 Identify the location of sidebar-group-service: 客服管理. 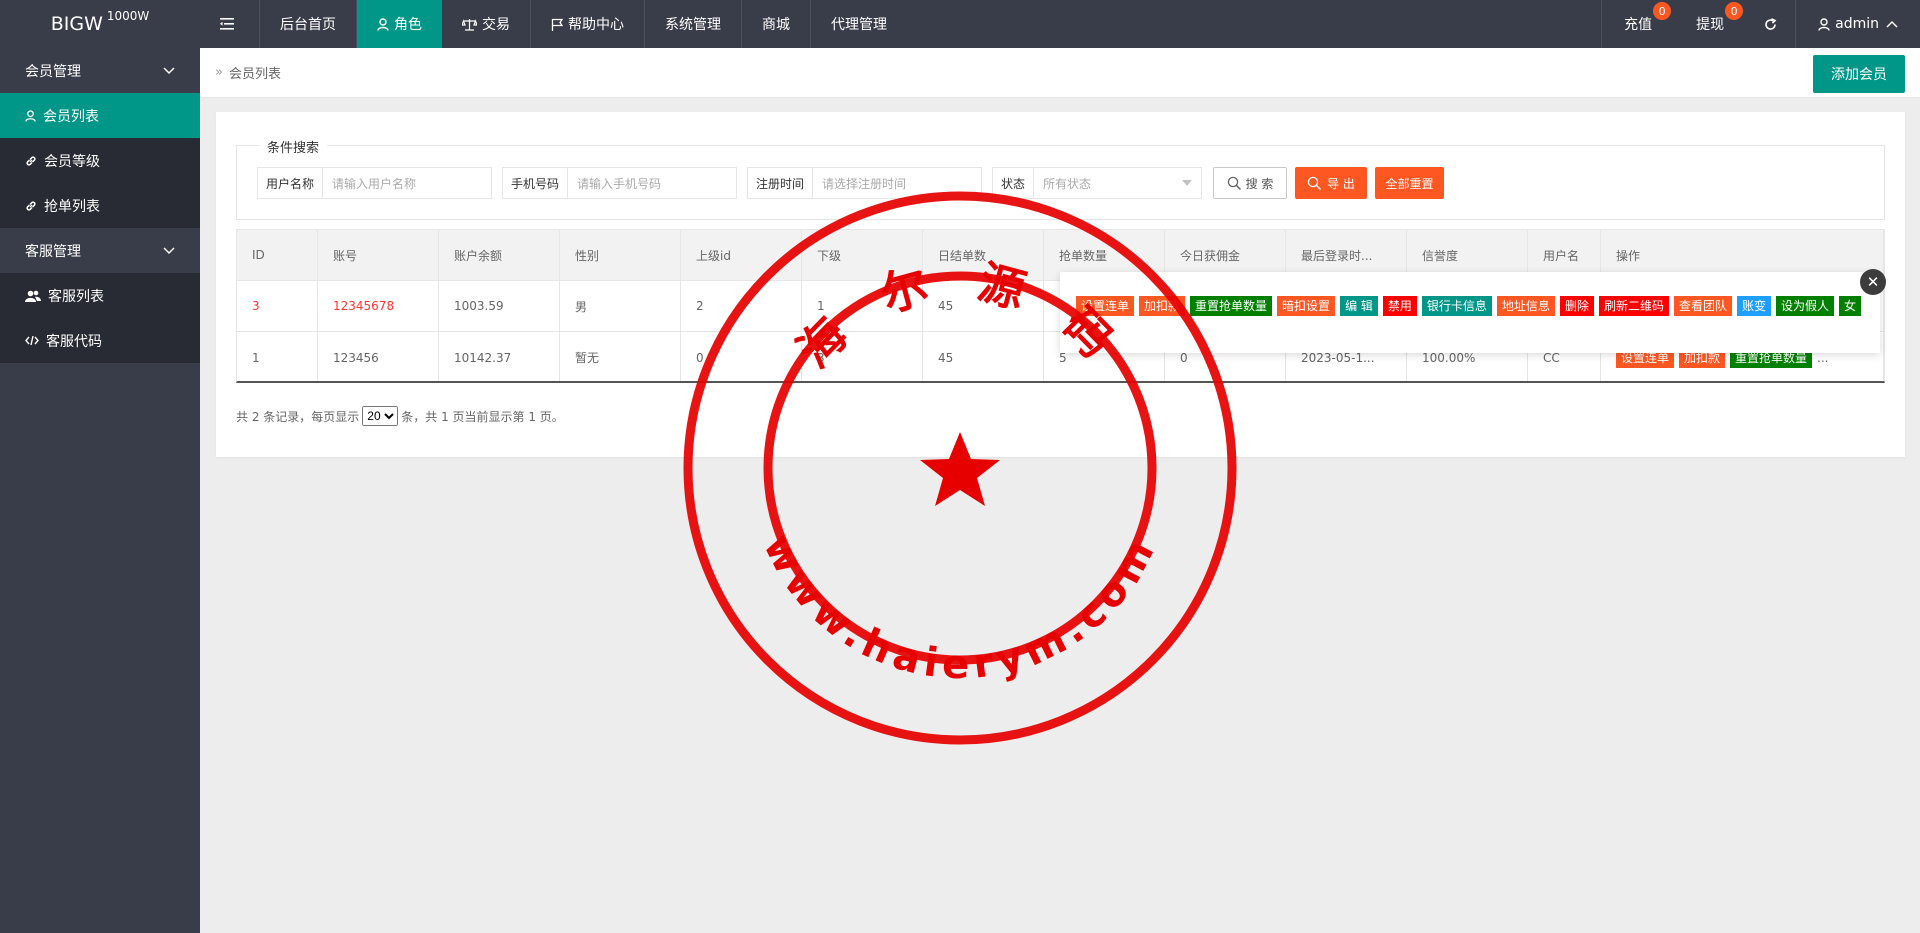
(100, 250).